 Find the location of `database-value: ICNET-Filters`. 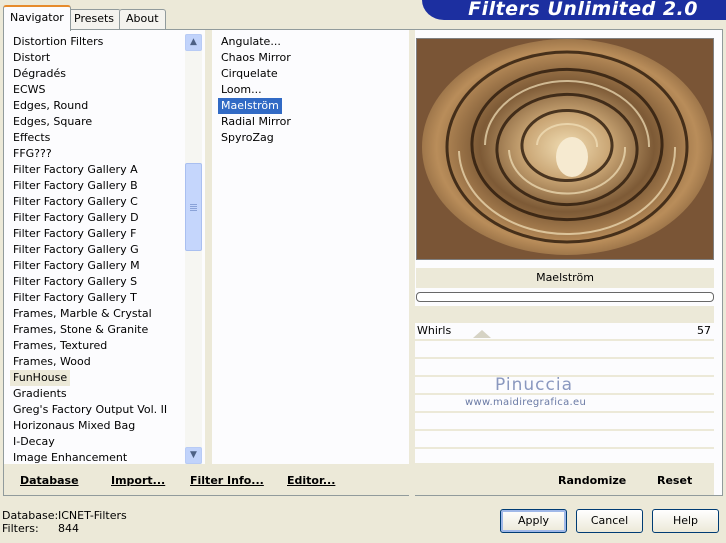

database-value: ICNET-Filters is located at coordinates (92, 515).